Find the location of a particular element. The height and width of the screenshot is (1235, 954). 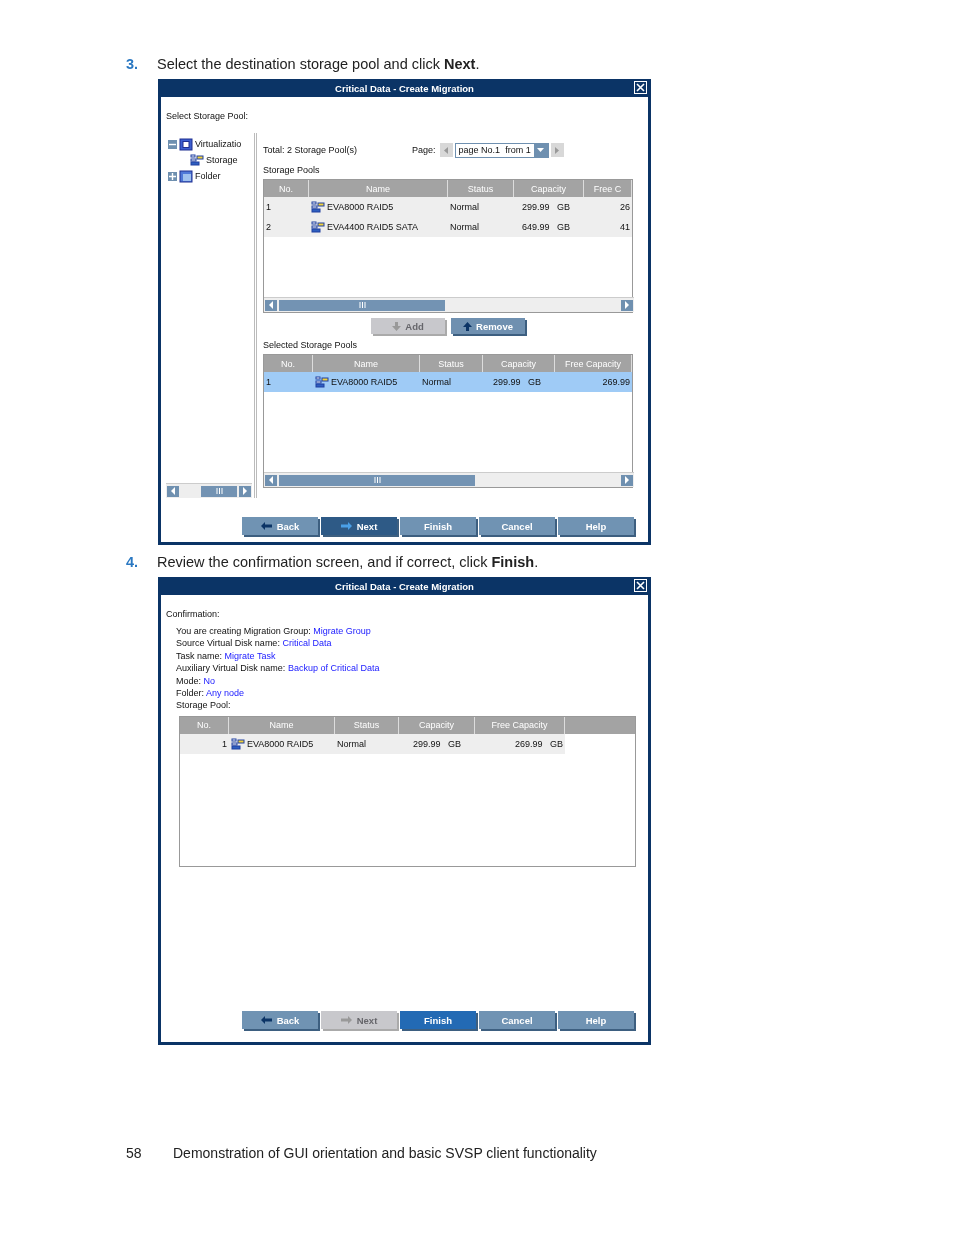

remove-button: Remove is located at coordinates (488, 326).